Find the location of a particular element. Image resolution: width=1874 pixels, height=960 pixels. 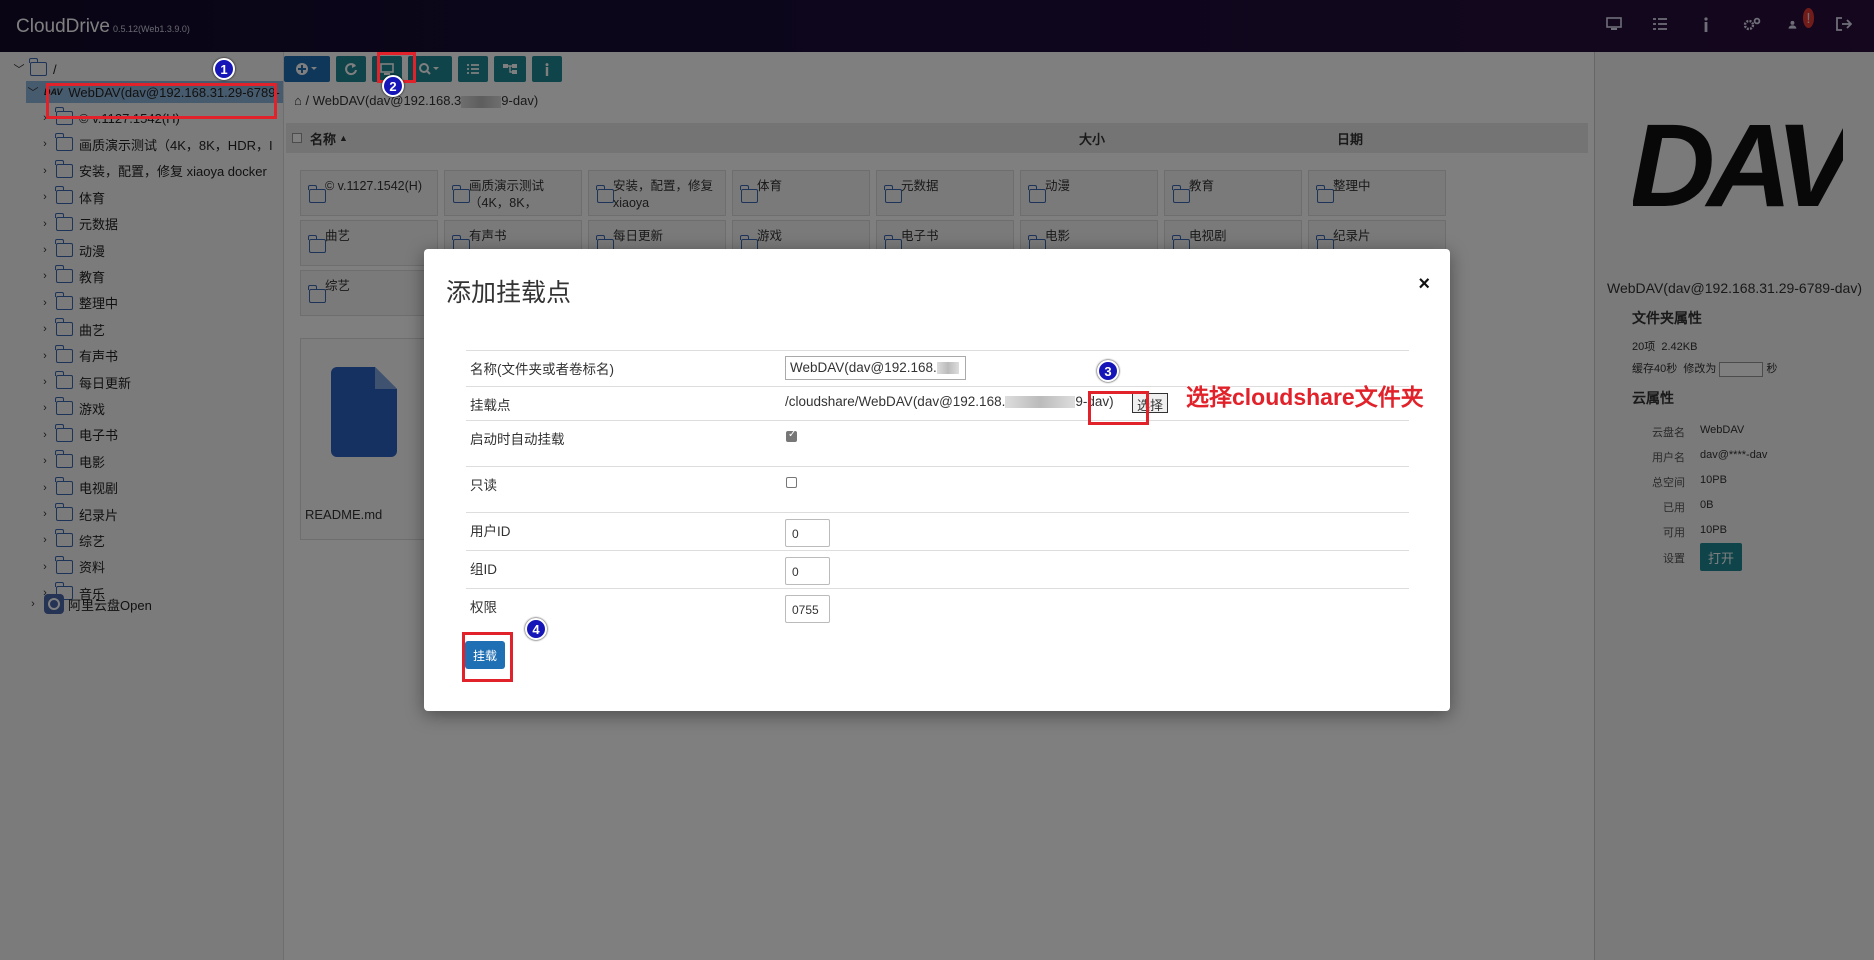

auto-mount-checkbox is located at coordinates (791, 435).